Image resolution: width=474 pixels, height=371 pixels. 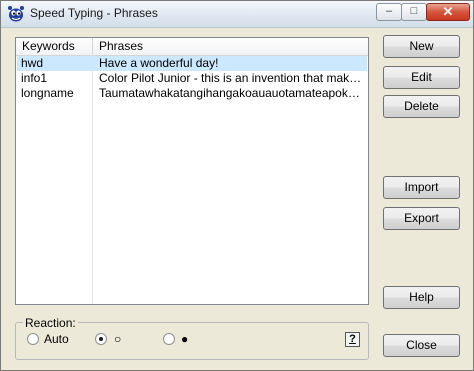 I want to click on title-bar: Speed Typing - Phrases – □ ✕, so click(x=237, y=14).